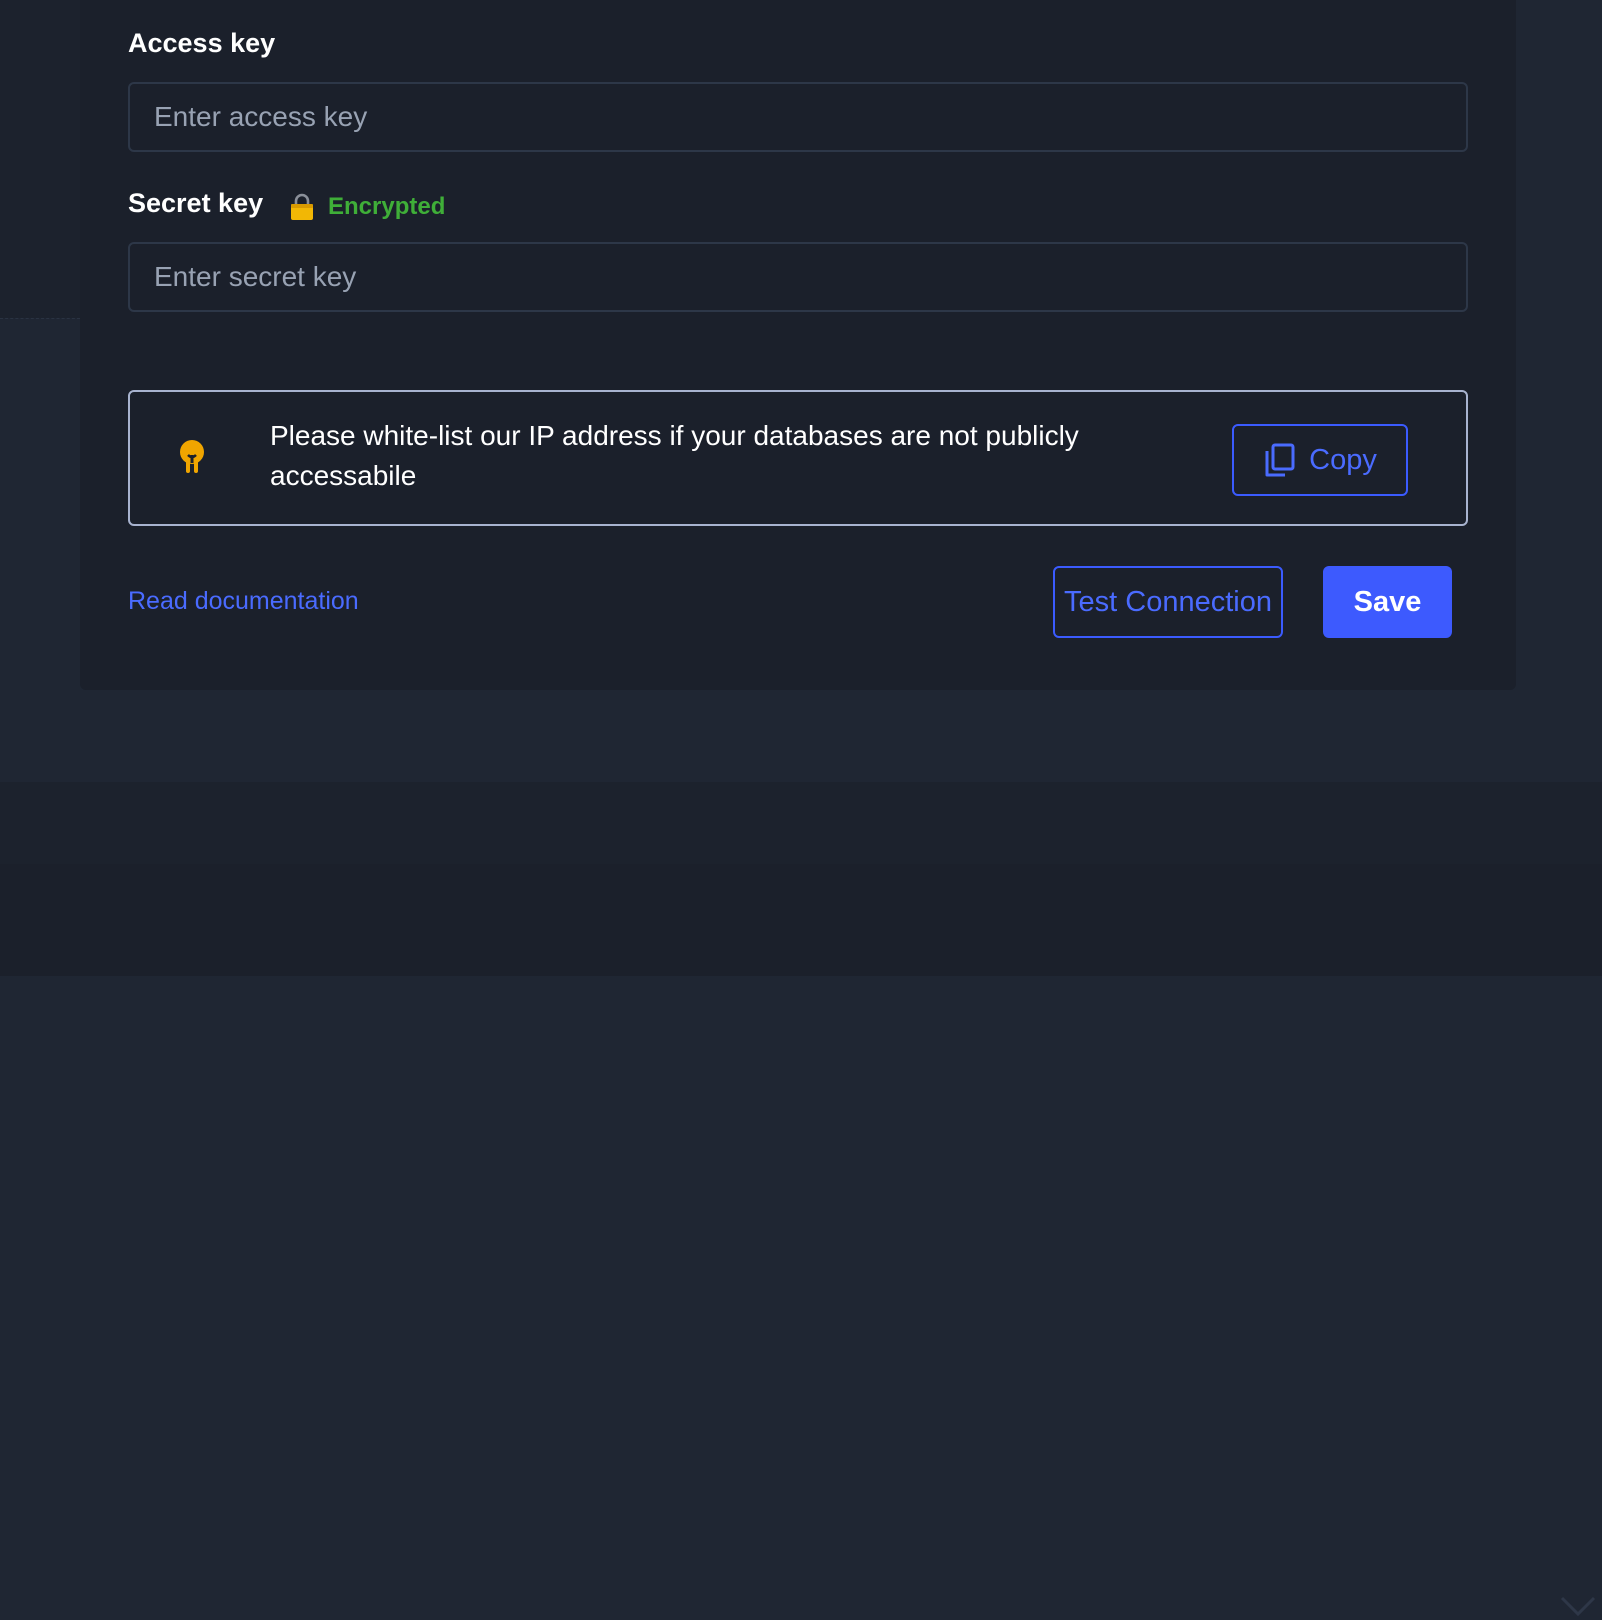  Describe the element at coordinates (243, 601) in the screenshot. I see `read-documentation-link: Read documentation` at that location.